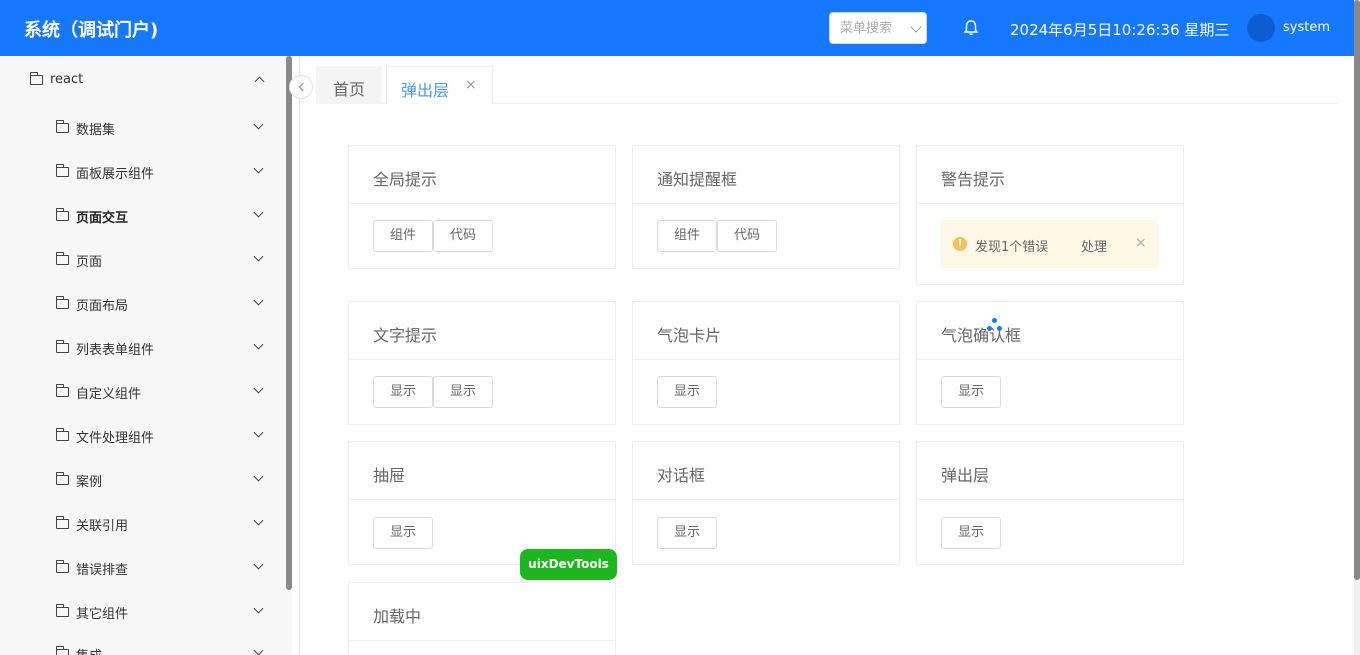 This screenshot has width=1360, height=655. Describe the element at coordinates (397, 616) in the screenshot. I see `card-title: 加载中` at that location.